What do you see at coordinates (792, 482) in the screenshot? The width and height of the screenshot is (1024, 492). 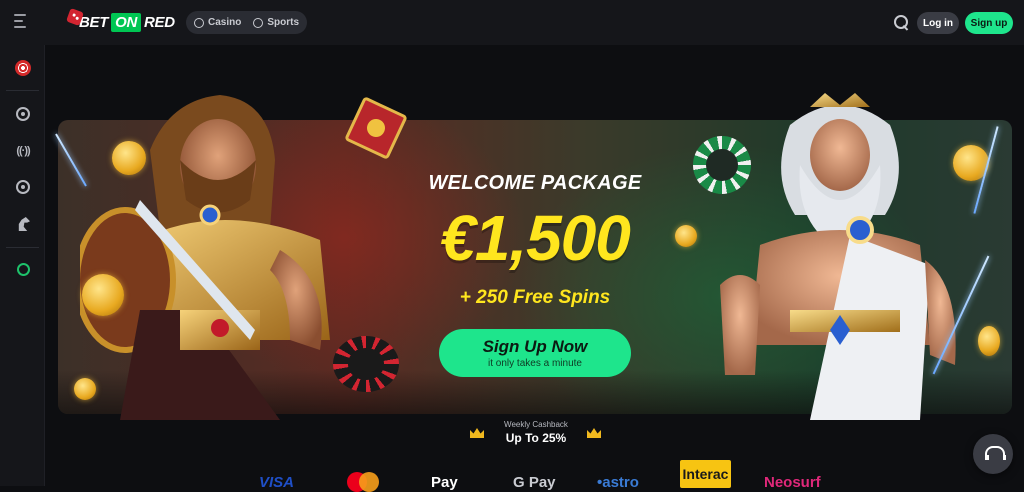 I see `neosurf-logo: Neosurf` at bounding box center [792, 482].